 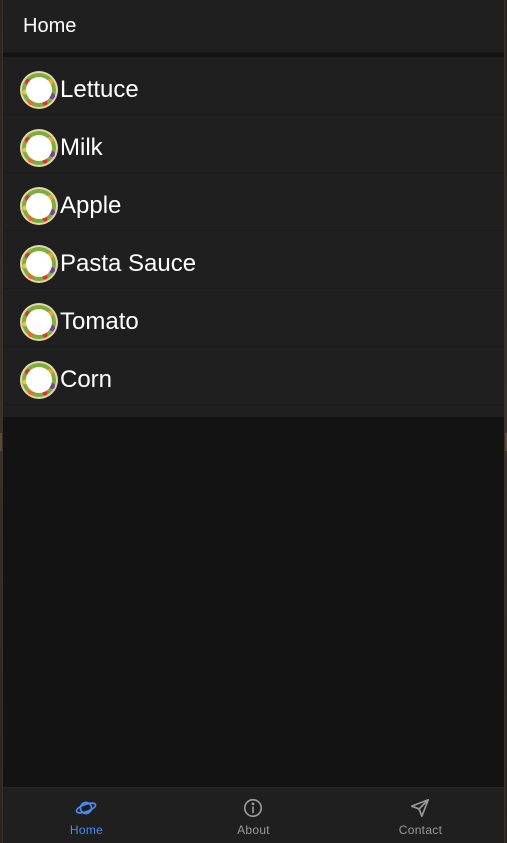 What do you see at coordinates (253, 26) in the screenshot?
I see `app-header: Home` at bounding box center [253, 26].